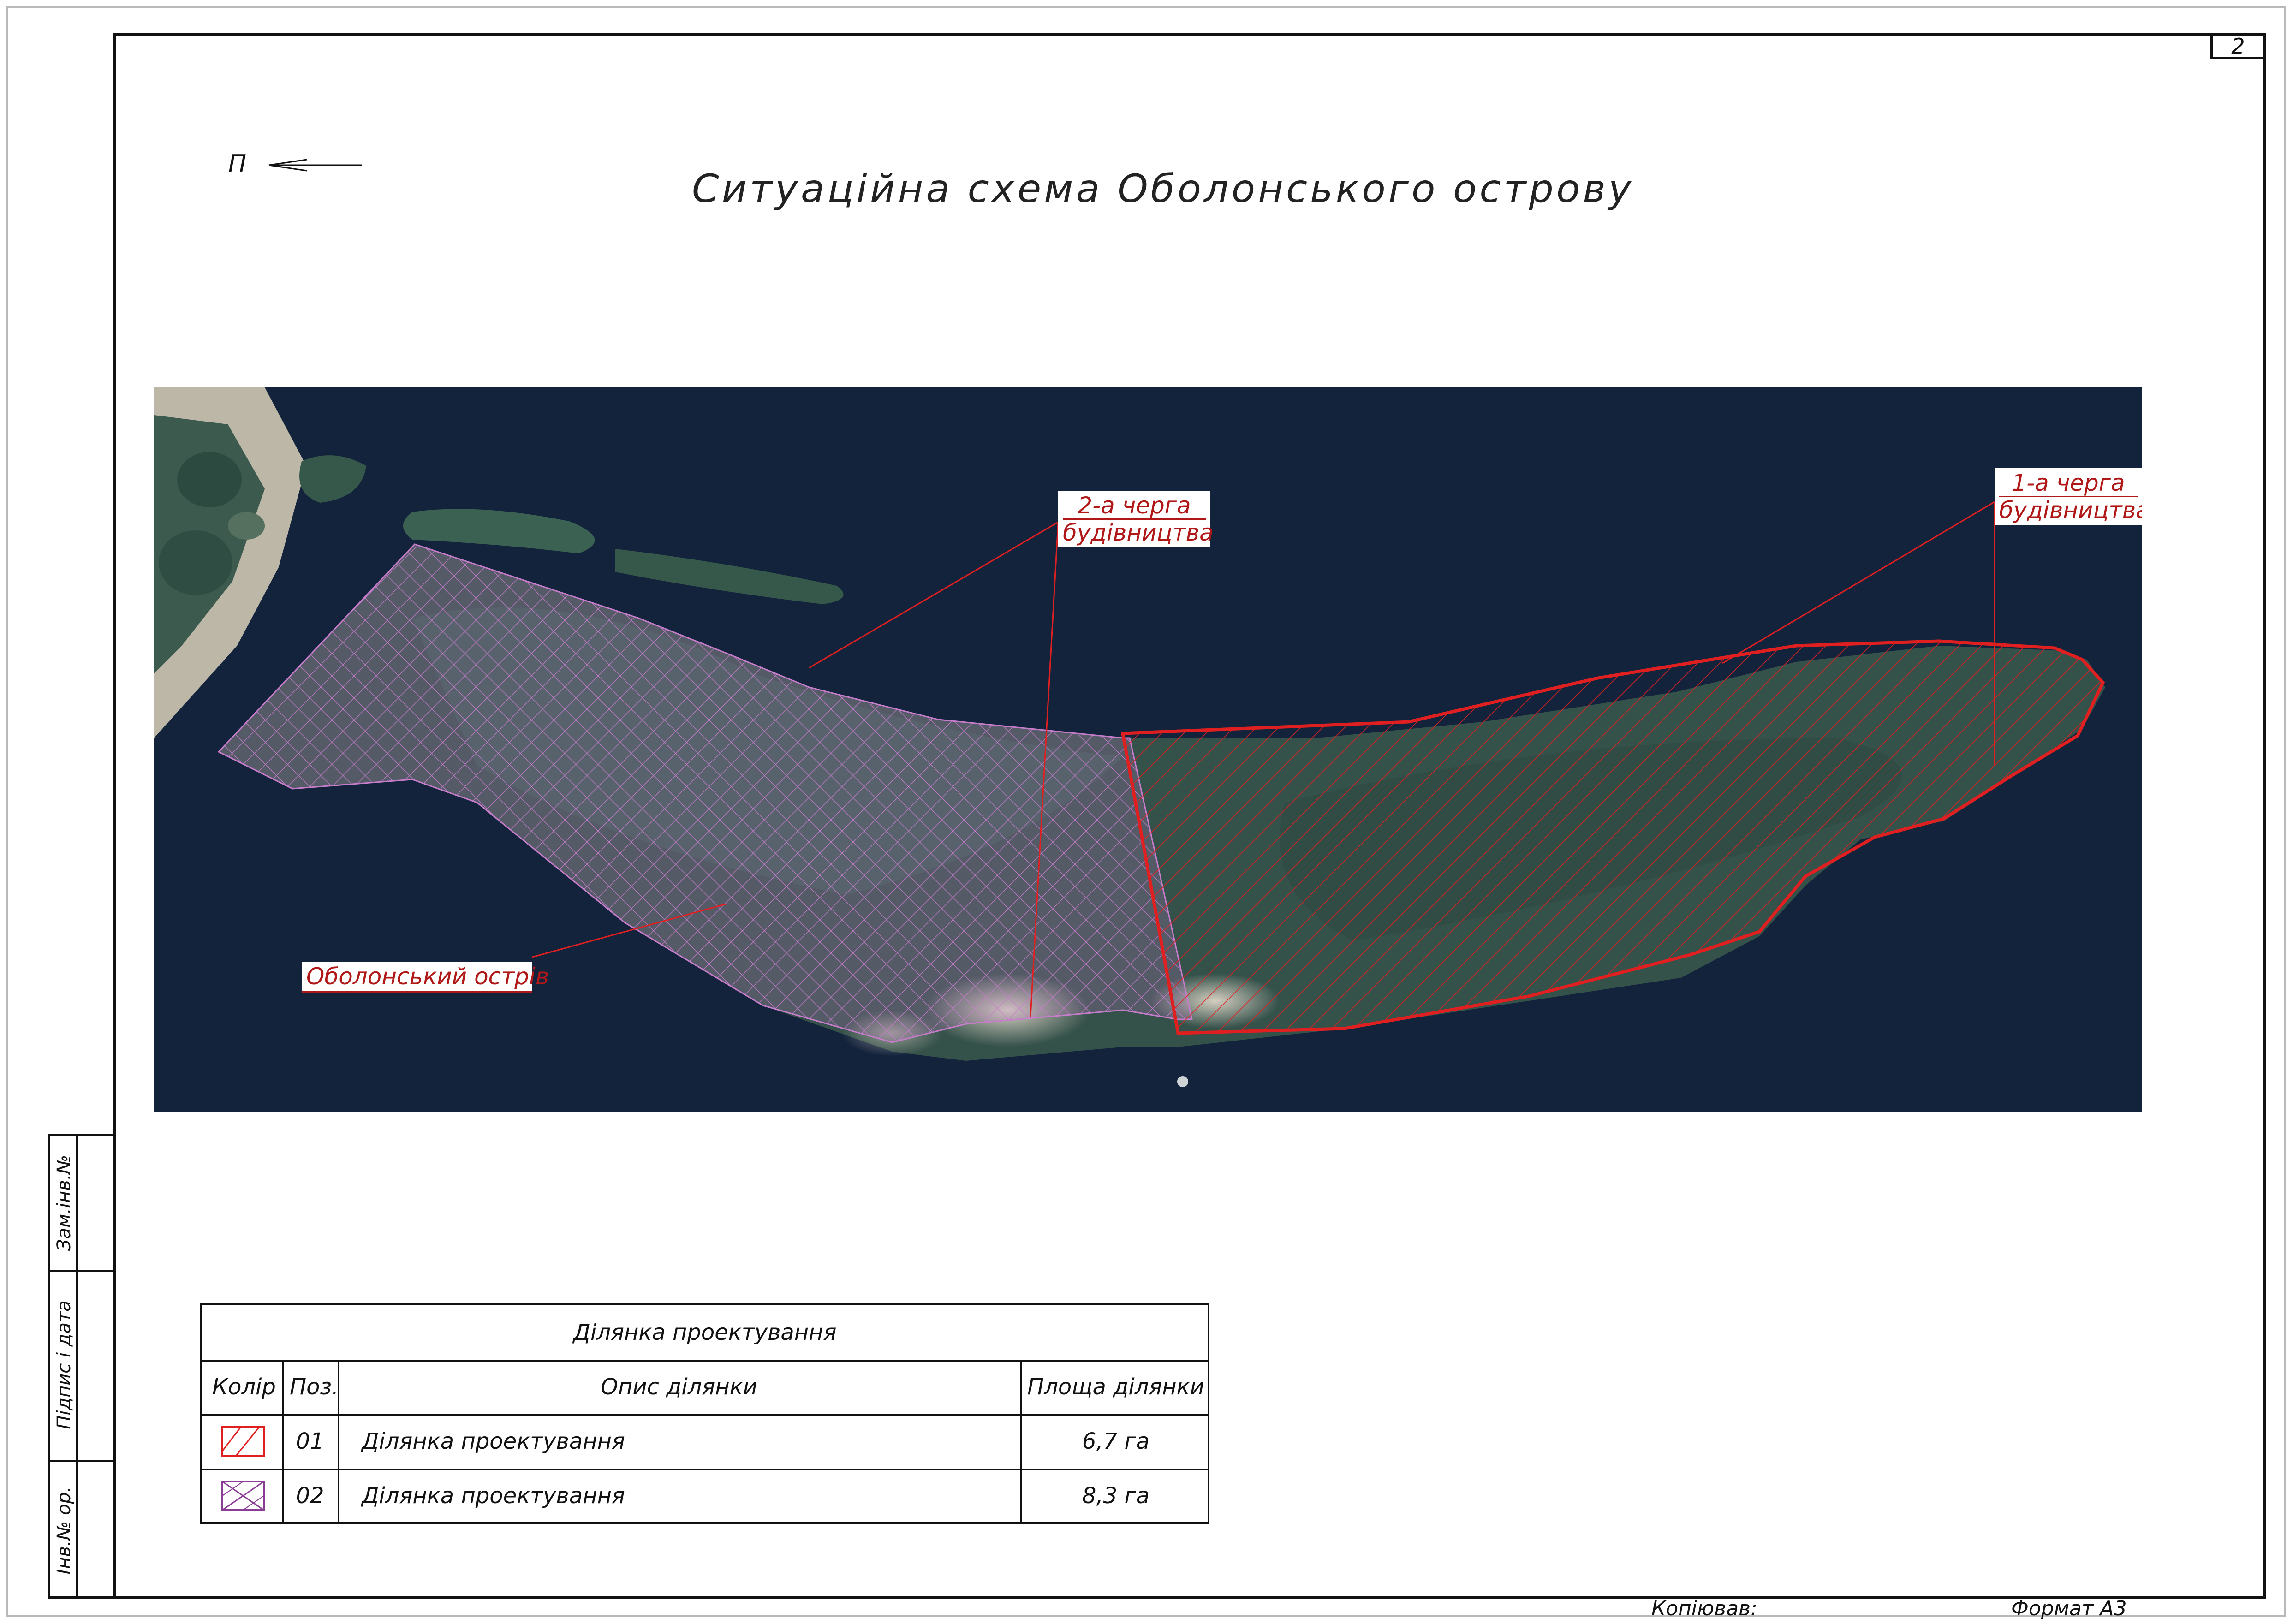 The image size is (2293, 1624). What do you see at coordinates (1136, 519) in the screenshot?
I see `label-stage2: 2-а черга будівництва` at bounding box center [1136, 519].